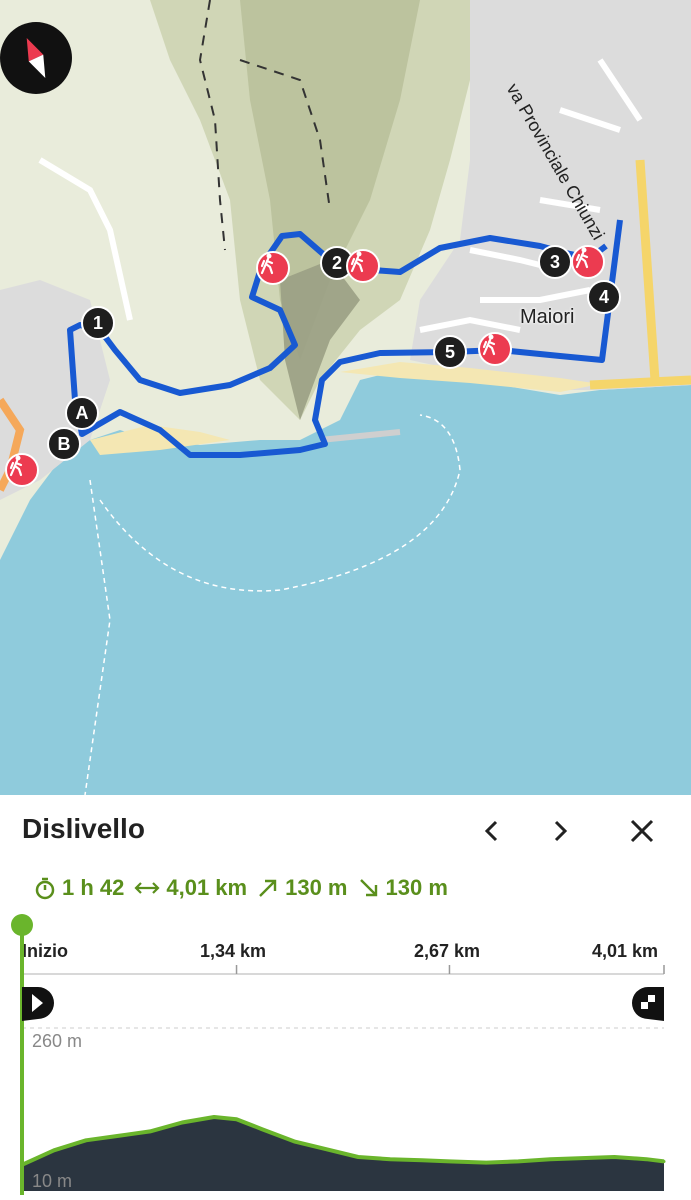 This screenshot has height=1200, width=691. I want to click on start-flag-icon, so click(38, 1004).